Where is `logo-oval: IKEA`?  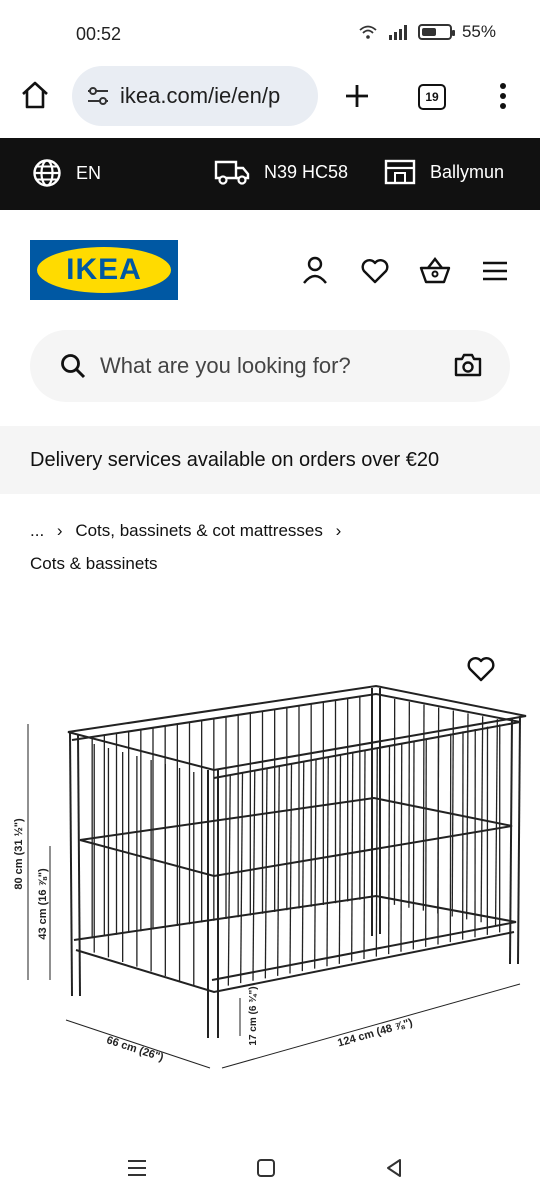 logo-oval: IKEA is located at coordinates (104, 270).